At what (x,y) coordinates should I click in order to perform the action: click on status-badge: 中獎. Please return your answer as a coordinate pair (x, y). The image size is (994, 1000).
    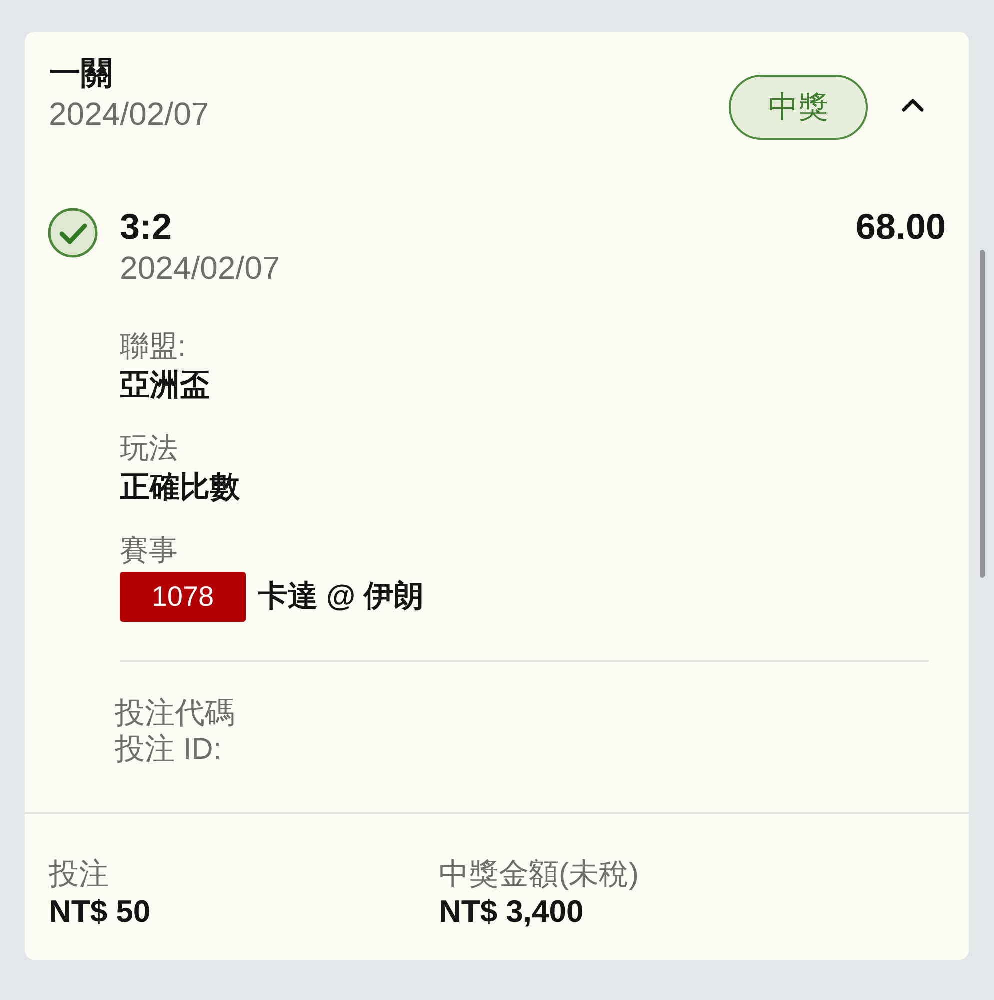
    Looking at the image, I should click on (798, 107).